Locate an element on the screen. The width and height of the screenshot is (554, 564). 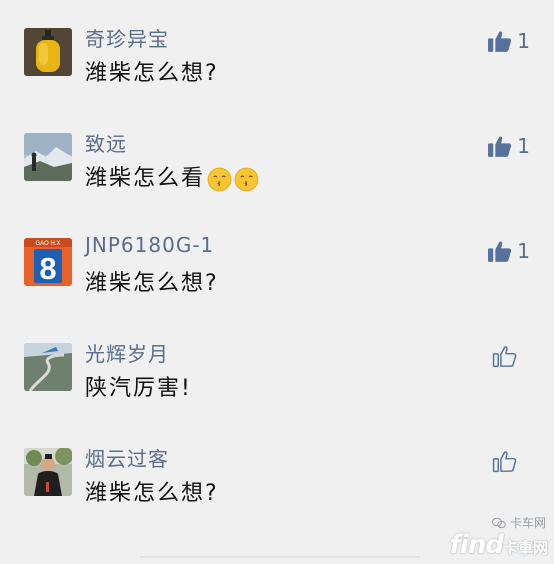
amber-pendant-avatar is located at coordinates (48, 52).